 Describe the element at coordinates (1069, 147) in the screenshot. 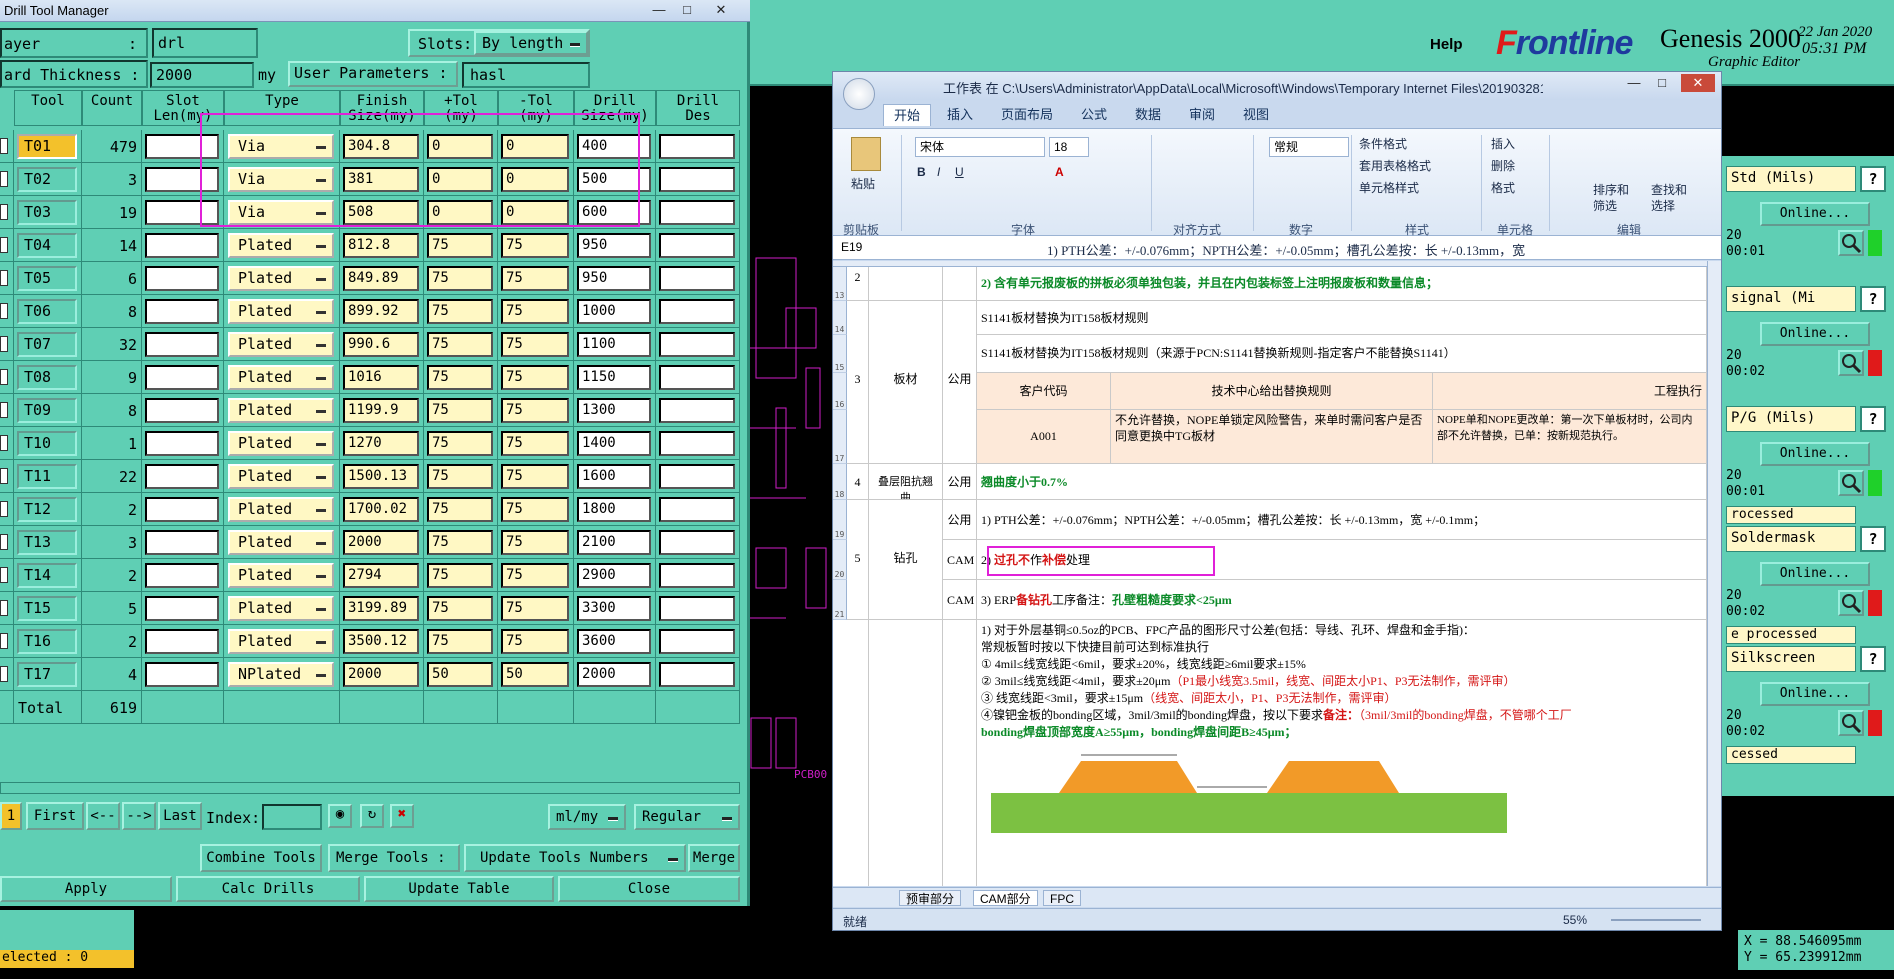

I see `font-size-select: 18` at that location.